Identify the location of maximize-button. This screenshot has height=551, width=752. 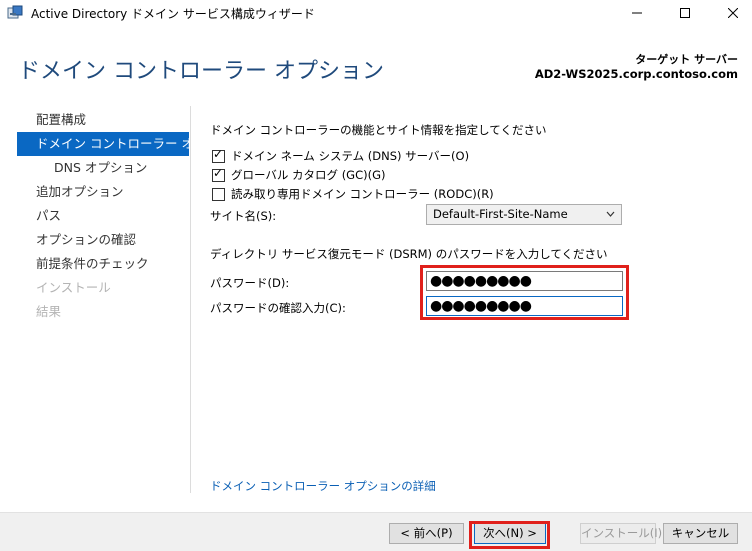
(685, 13).